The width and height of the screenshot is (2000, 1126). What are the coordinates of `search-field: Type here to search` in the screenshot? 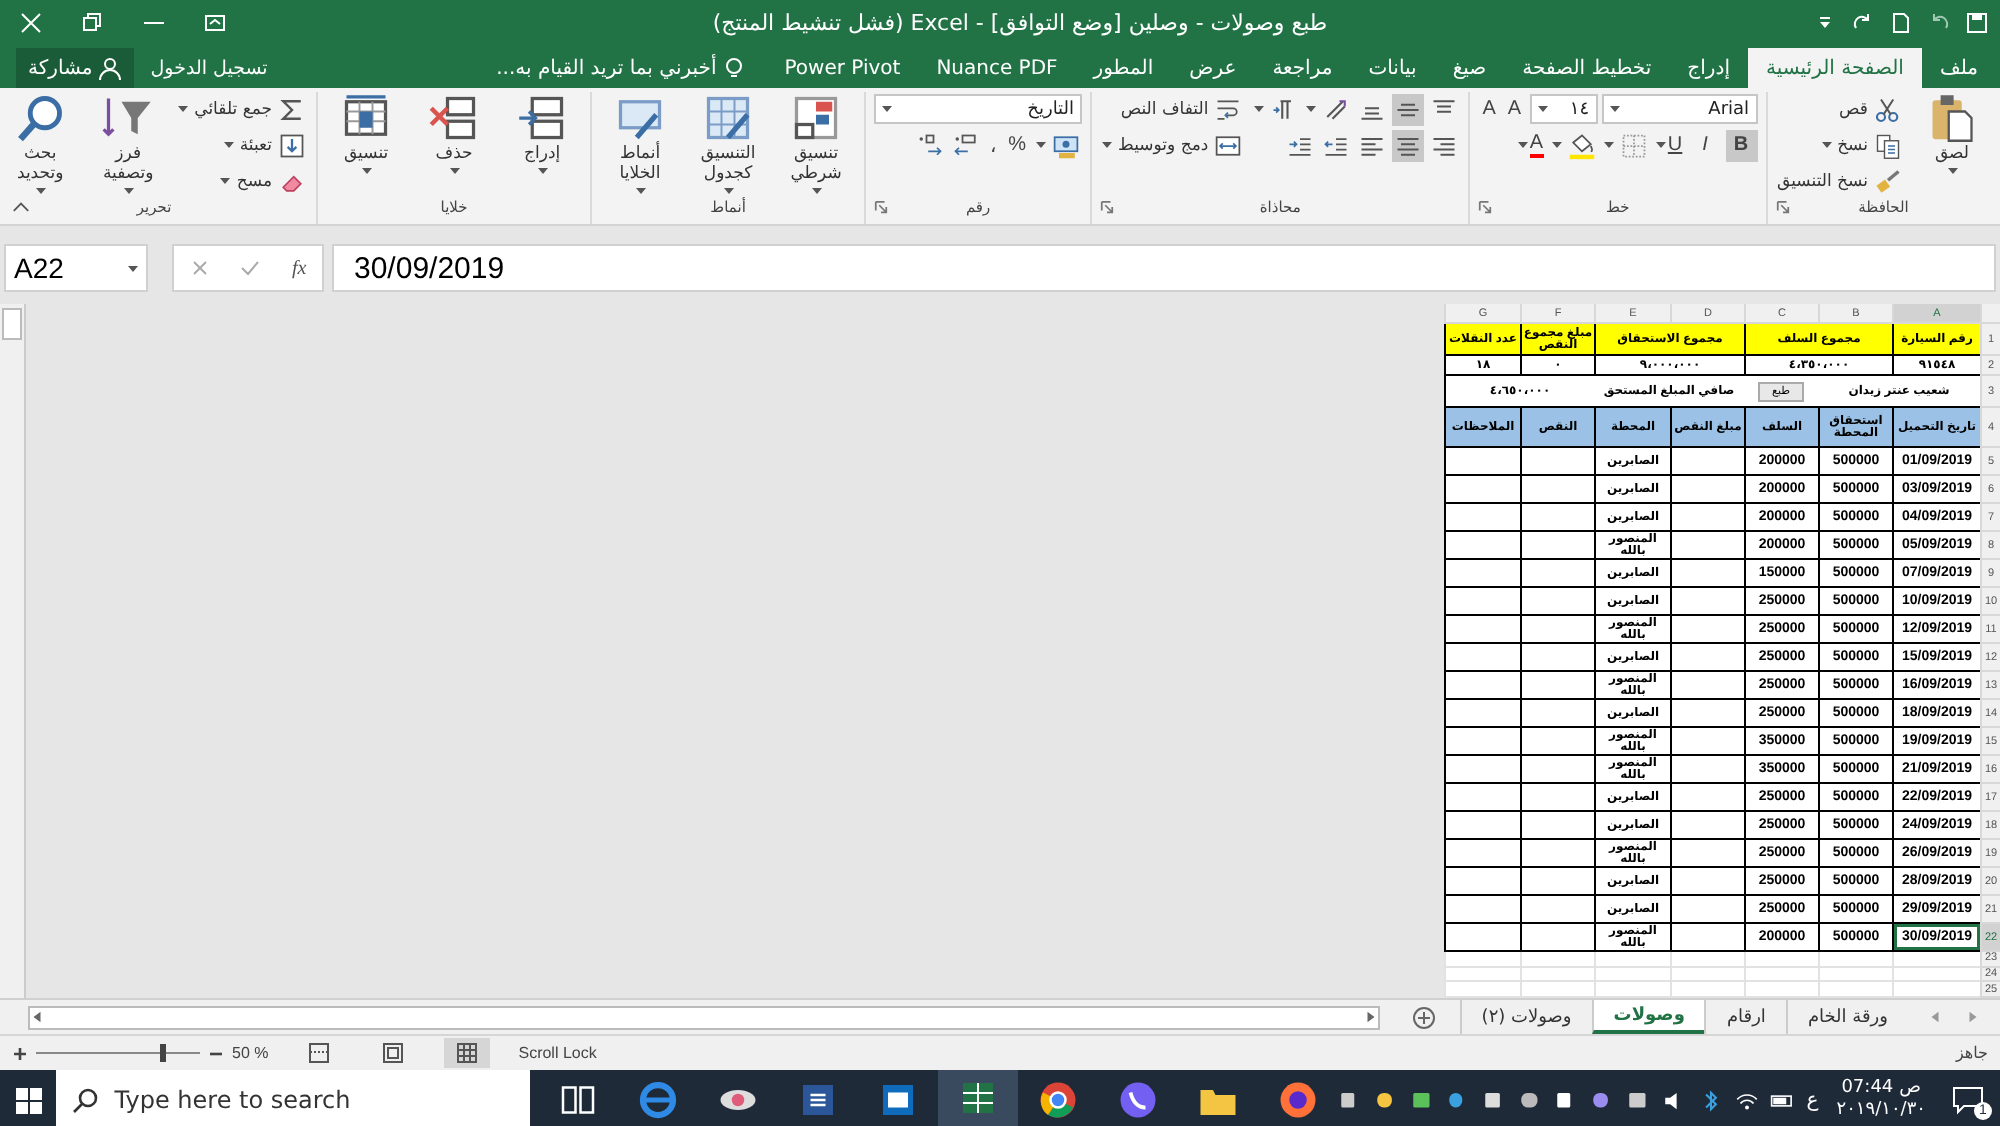 It's located at (314, 1100).